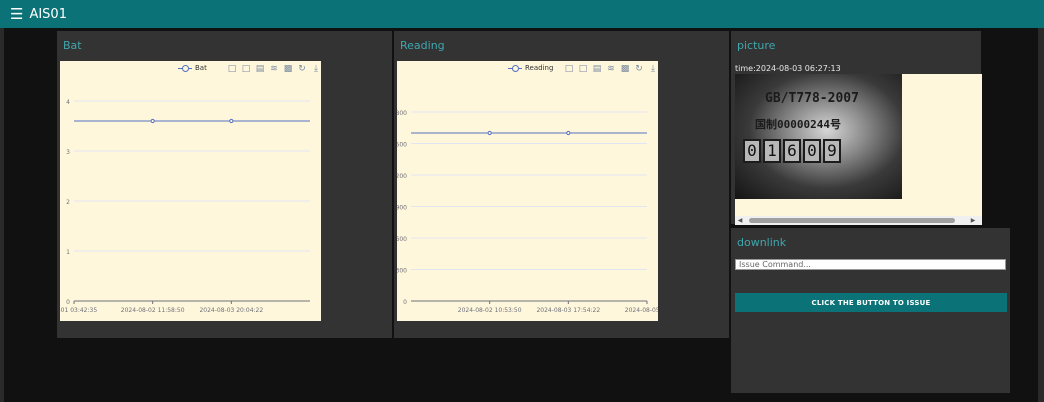 This screenshot has width=1044, height=402. I want to click on scrollbar-thumb, so click(852, 220).